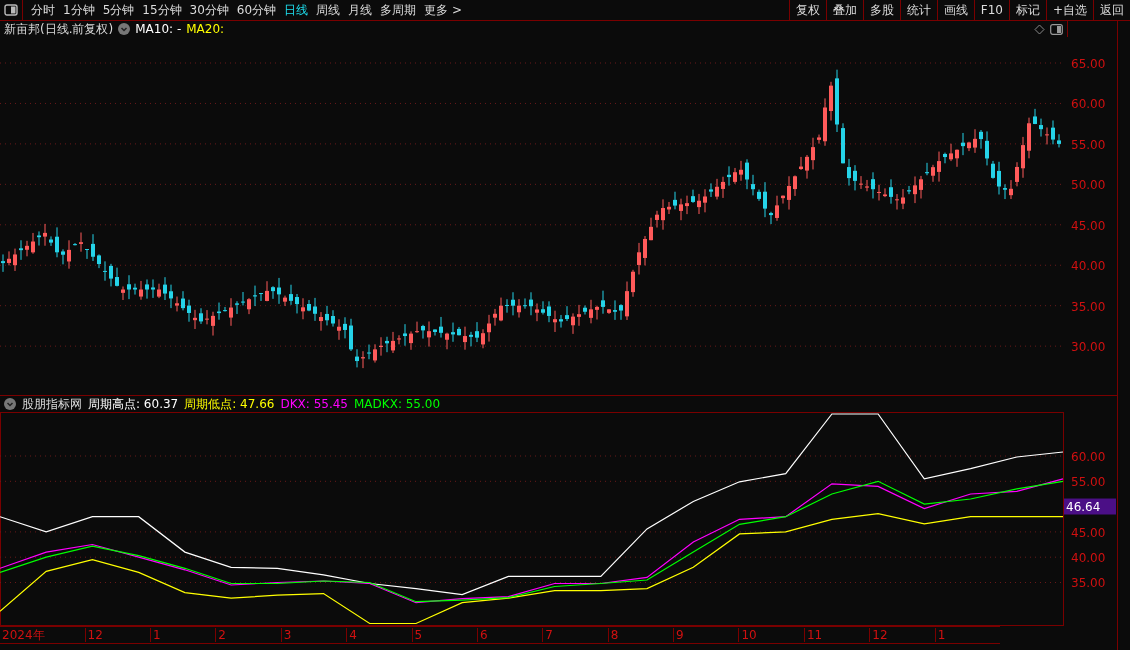 This screenshot has height=650, width=1130. I want to click on date-label: 2, so click(248, 635).